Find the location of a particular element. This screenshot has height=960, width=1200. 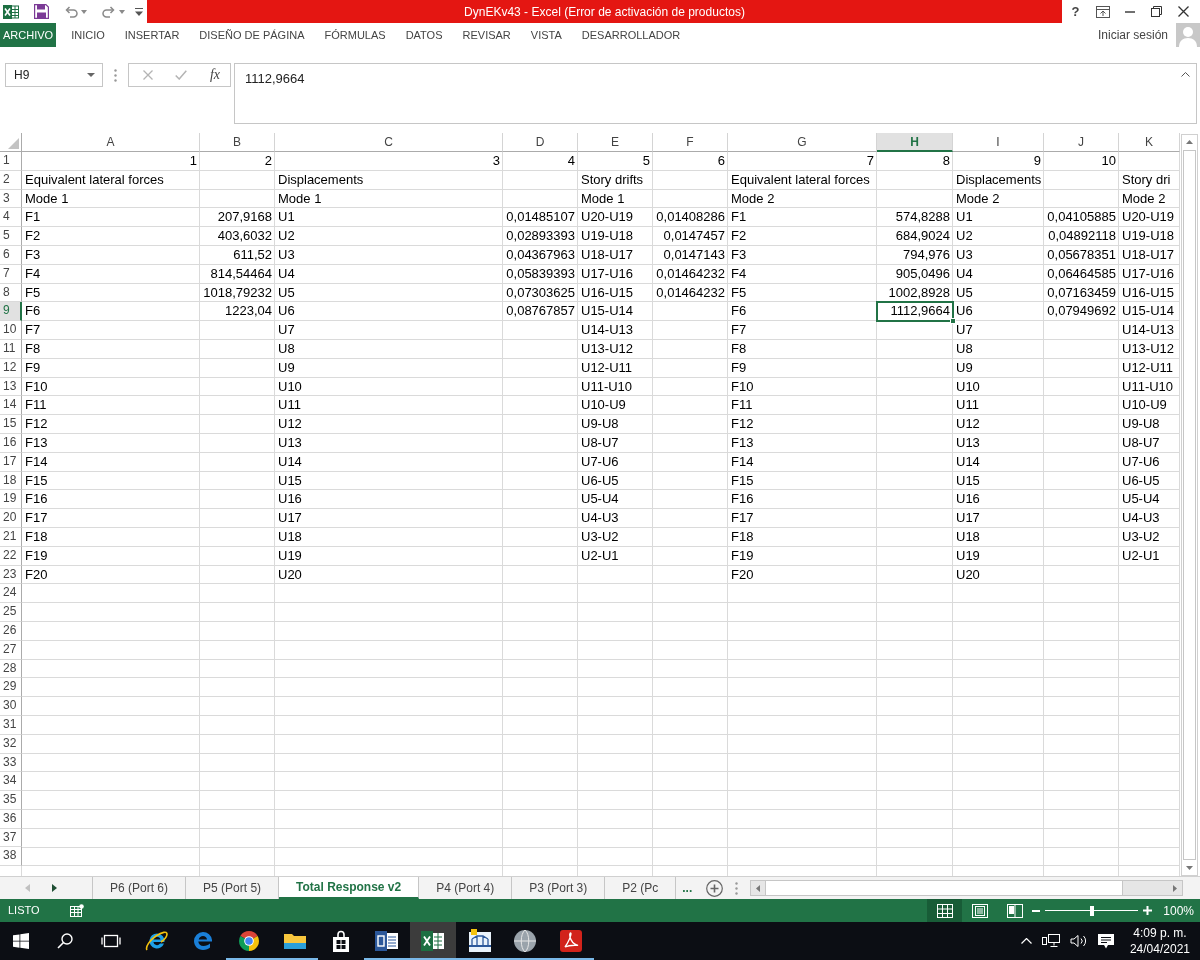

row-header: 5 is located at coordinates (11, 236).